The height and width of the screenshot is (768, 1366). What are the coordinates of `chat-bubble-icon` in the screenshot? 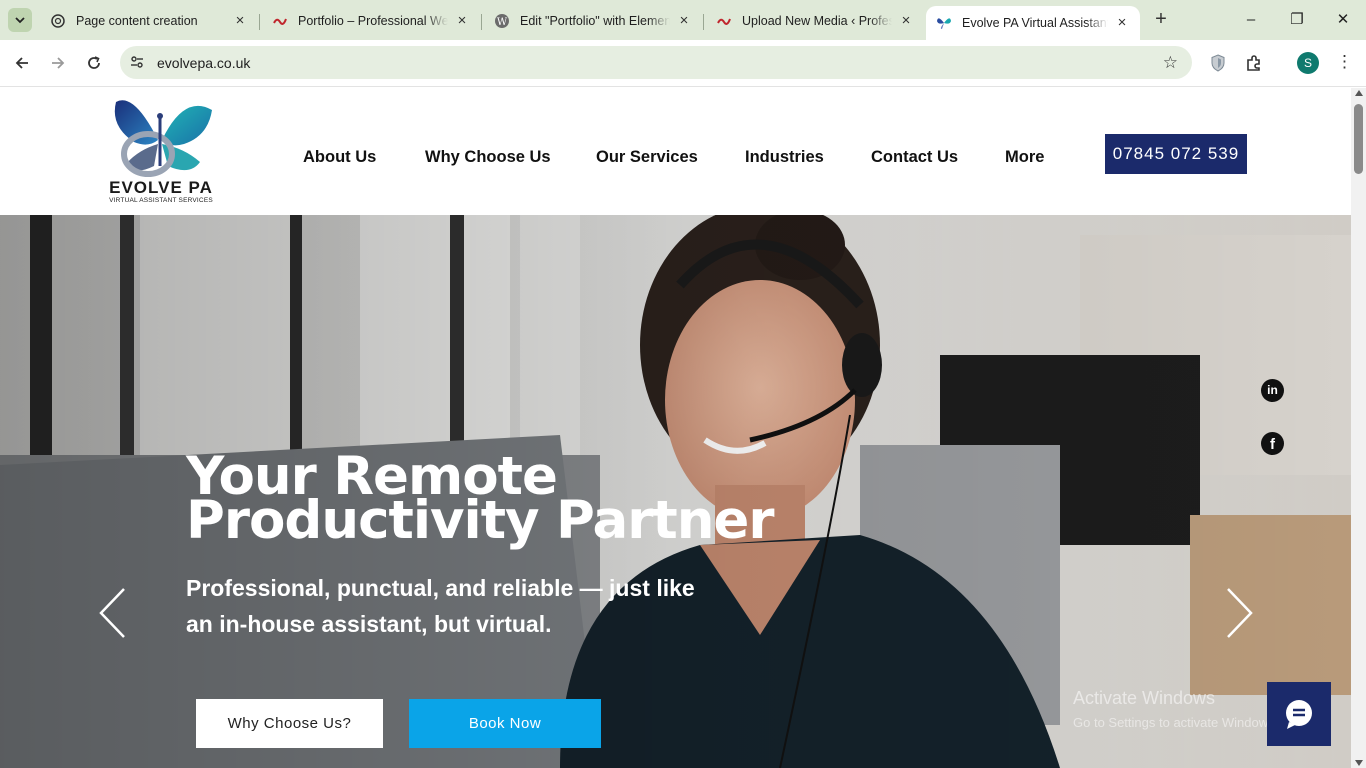 It's located at (1299, 714).